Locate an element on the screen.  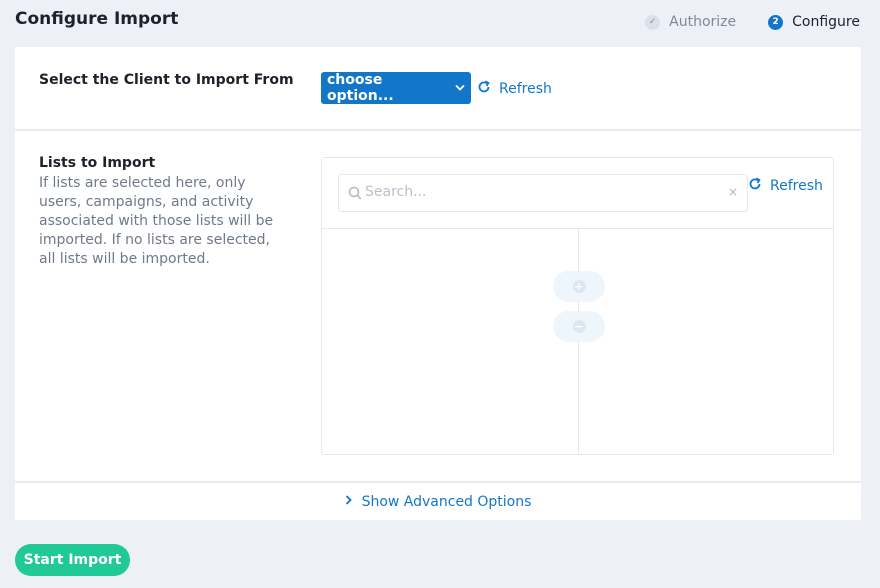
step-number-badge: 2 is located at coordinates (776, 22).